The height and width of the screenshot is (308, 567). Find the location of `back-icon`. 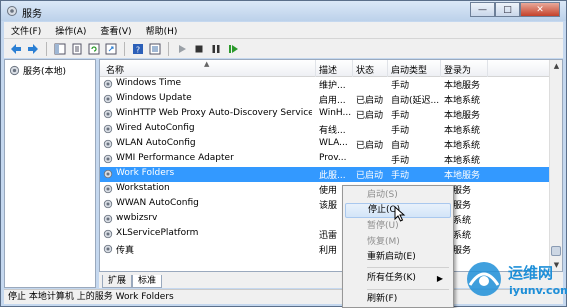

back-icon is located at coordinates (16, 48).